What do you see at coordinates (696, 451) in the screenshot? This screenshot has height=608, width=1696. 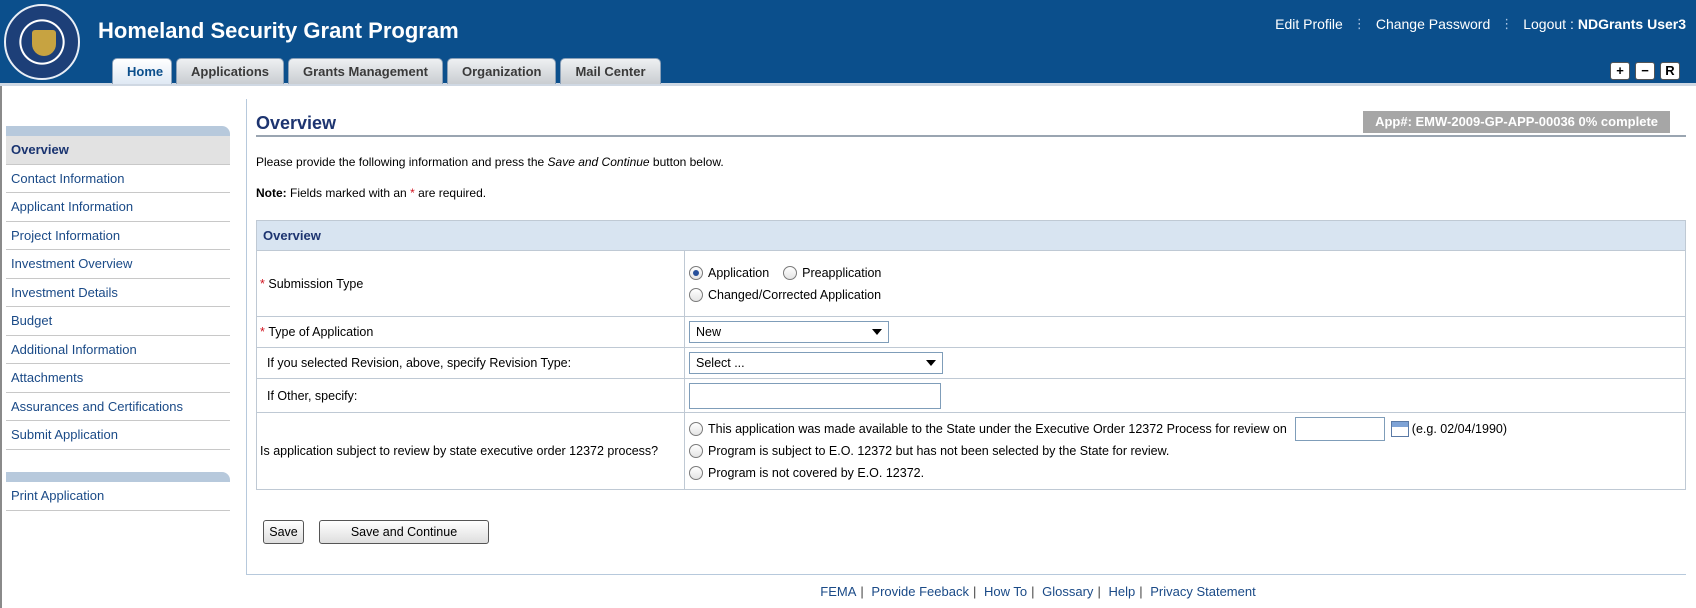 I see `radio-eo-not-selected` at bounding box center [696, 451].